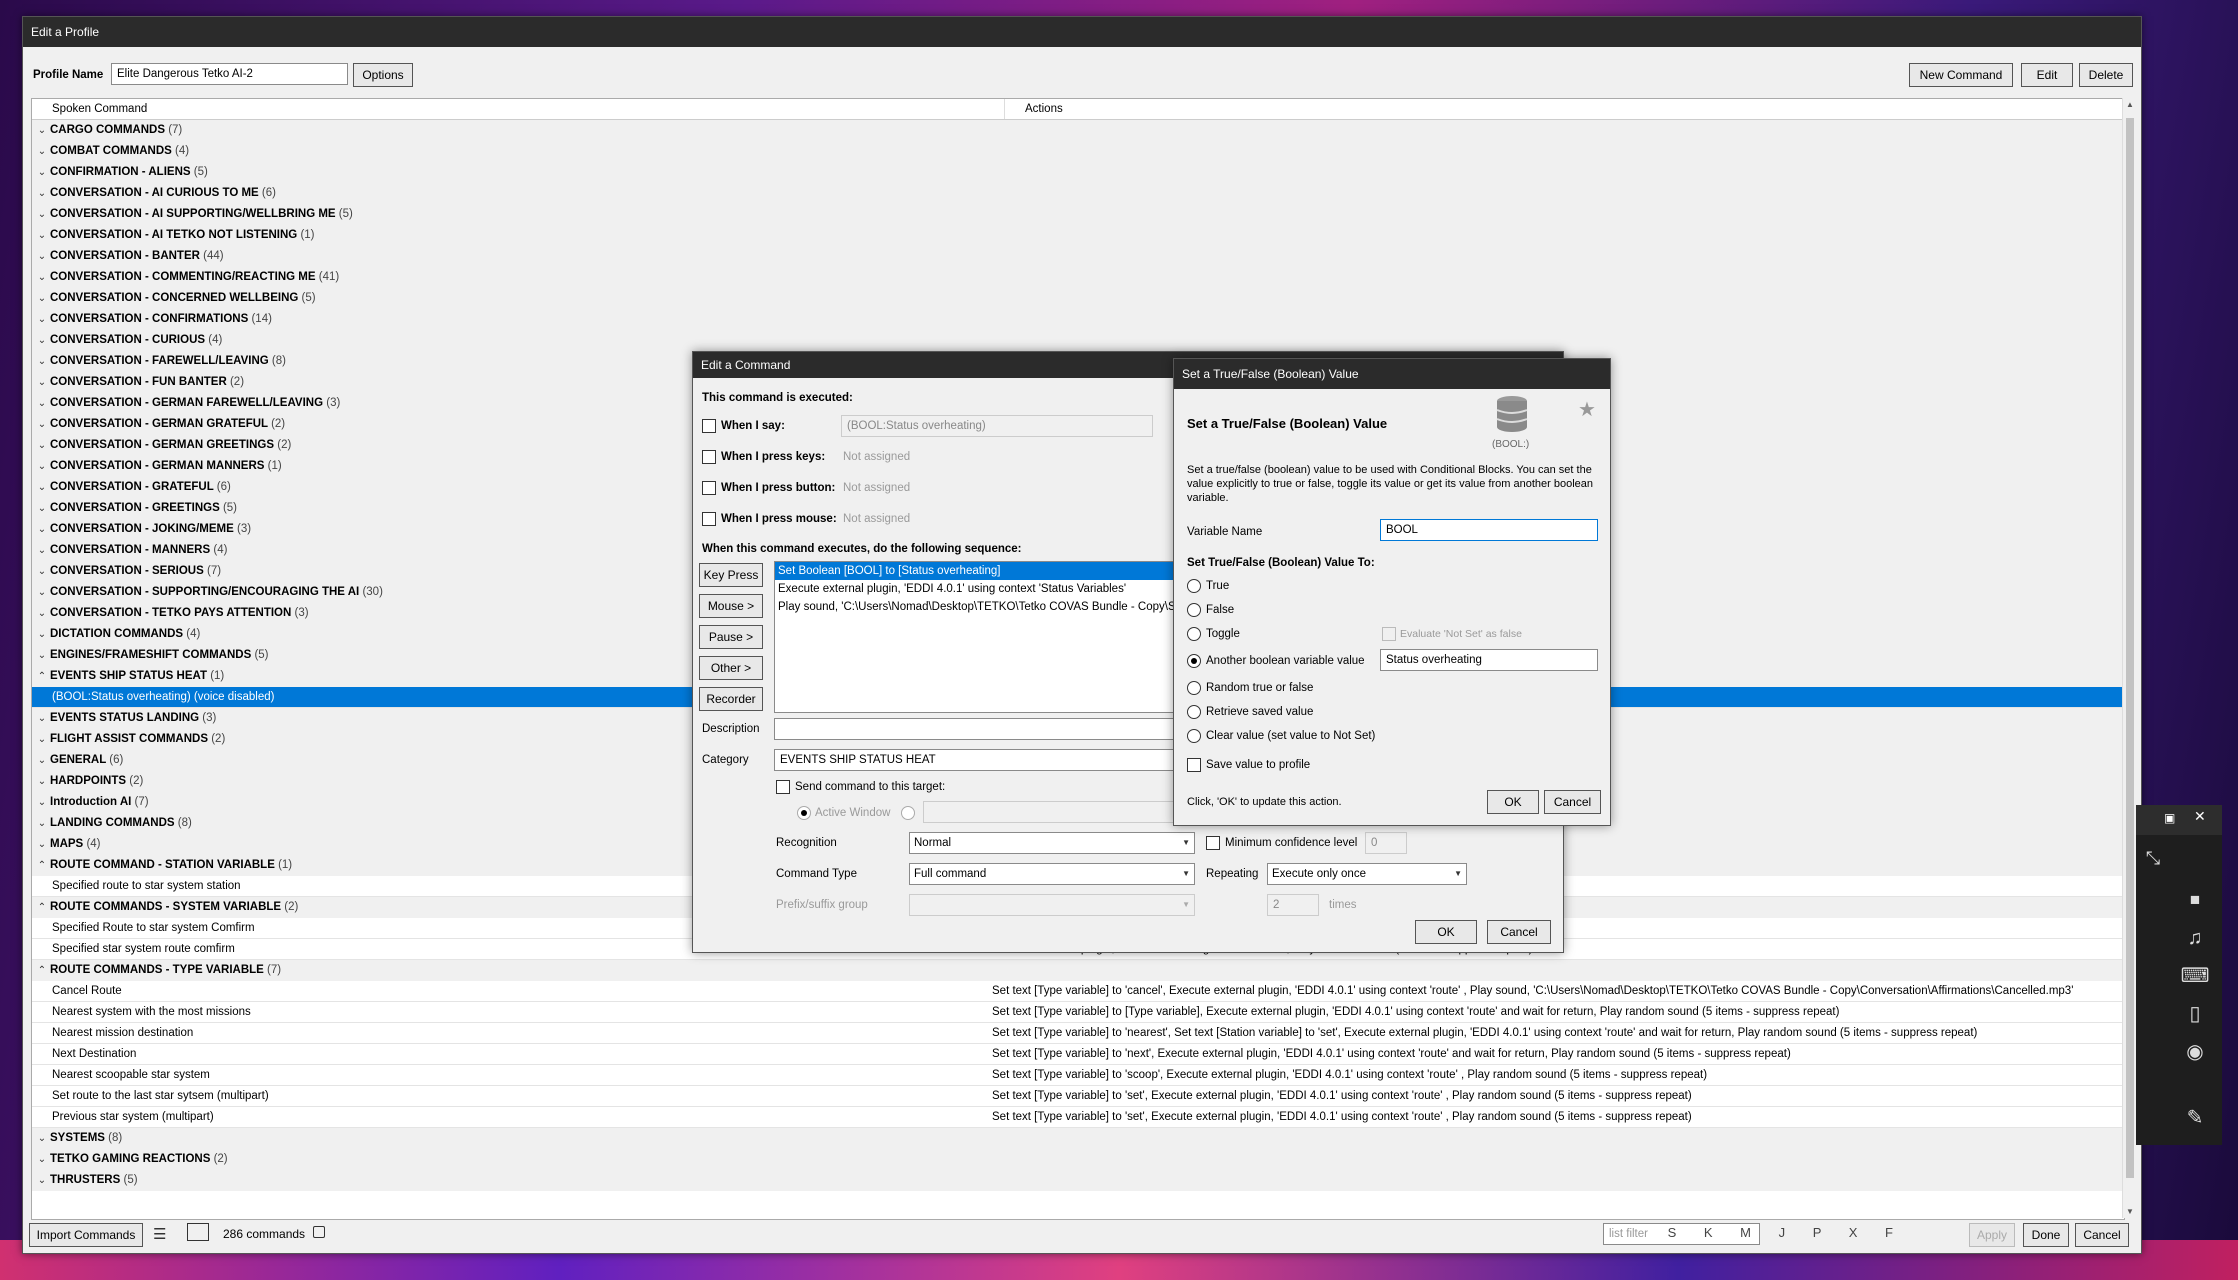 This screenshot has width=2238, height=1280. What do you see at coordinates (198, 1232) in the screenshot?
I see `window-view-icon` at bounding box center [198, 1232].